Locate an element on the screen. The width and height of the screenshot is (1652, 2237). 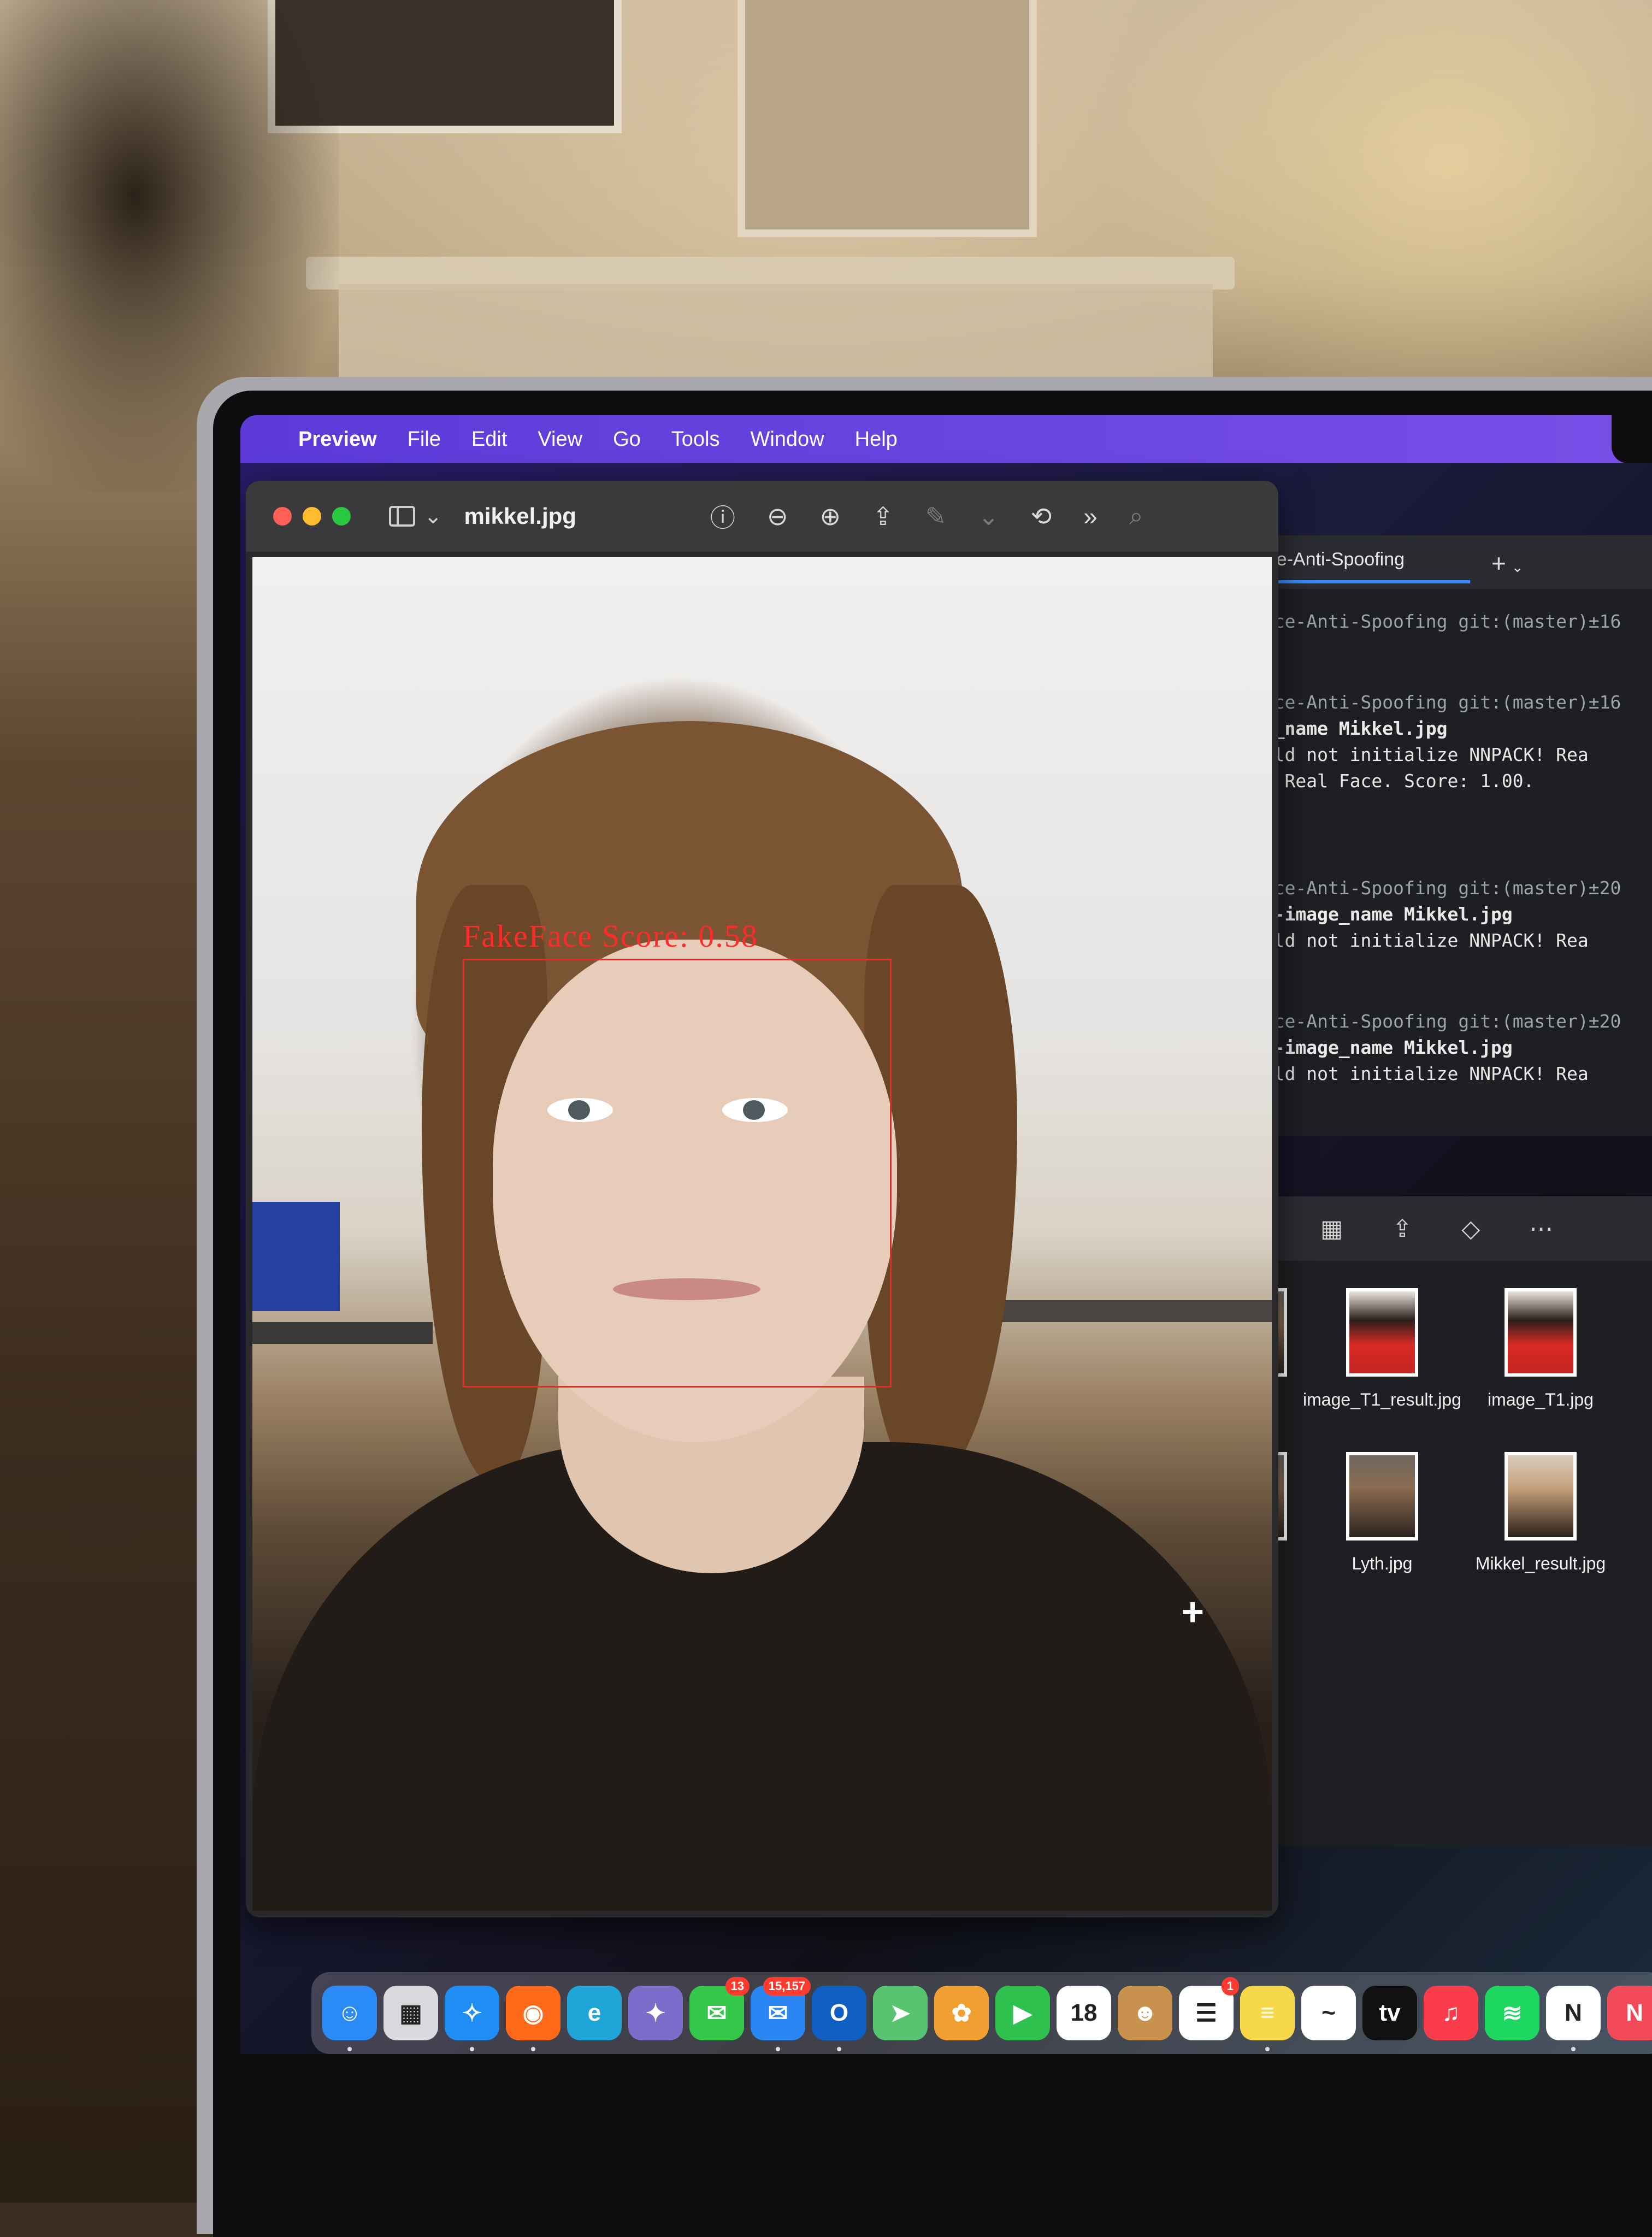
dock-icon-notion: N is located at coordinates (1573, 2018).